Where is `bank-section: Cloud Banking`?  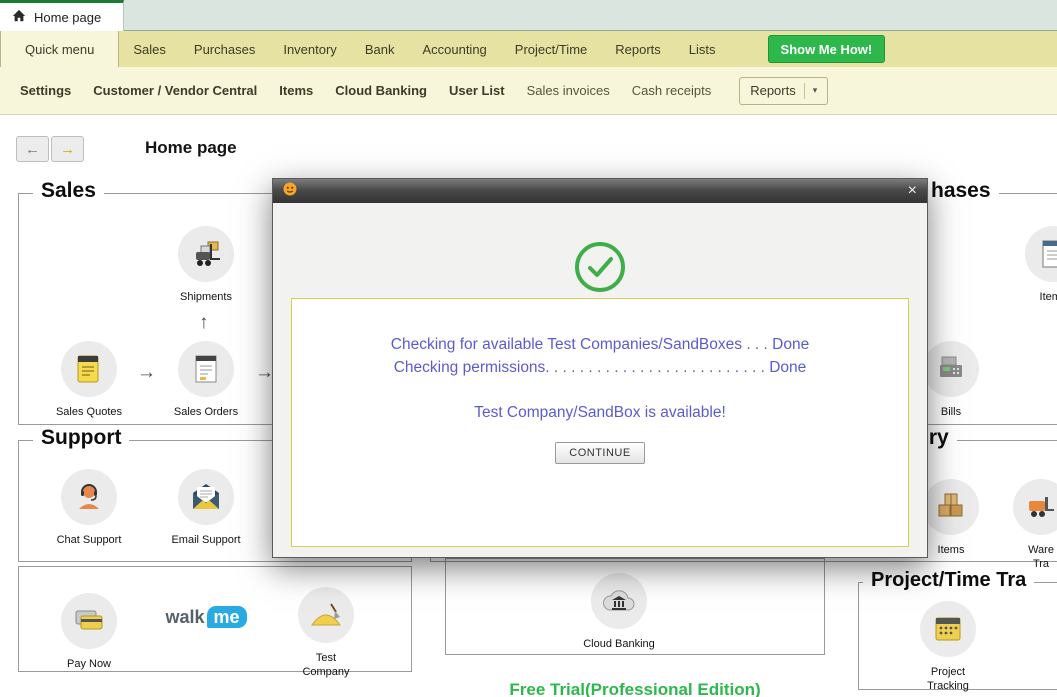 bank-section: Cloud Banking is located at coordinates (635, 606).